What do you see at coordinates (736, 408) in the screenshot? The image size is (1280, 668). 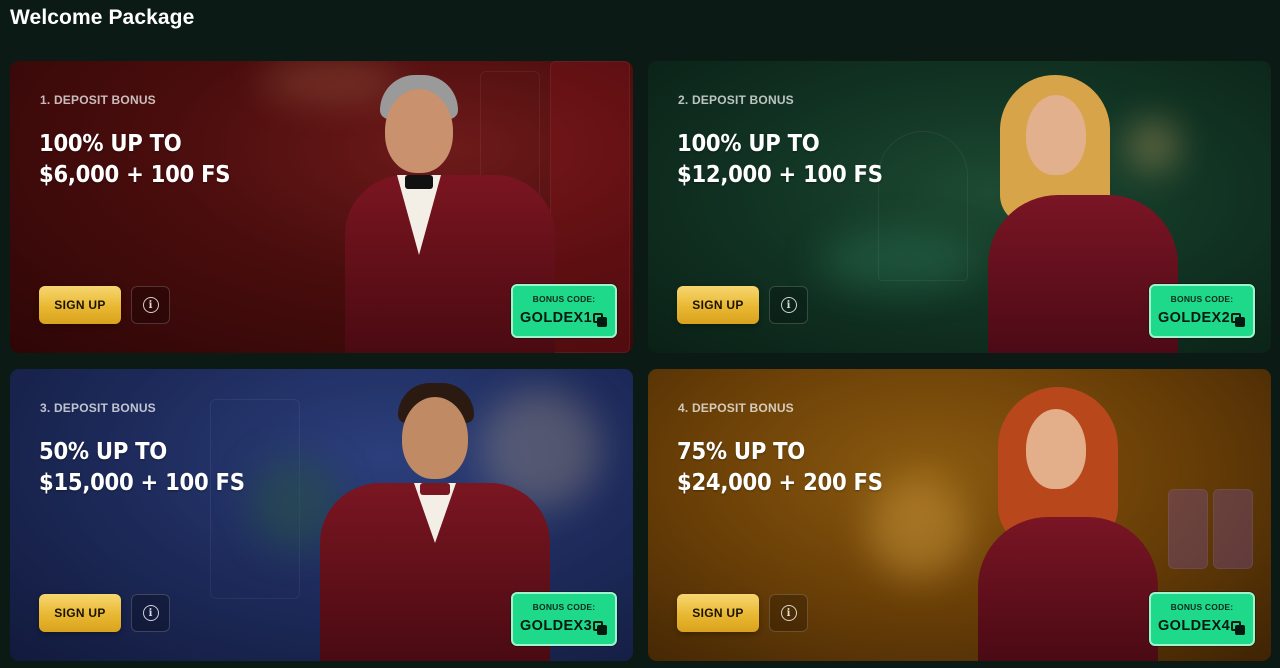 I see `deposit-bonus-label: 4. DEPOSIT BONUS` at bounding box center [736, 408].